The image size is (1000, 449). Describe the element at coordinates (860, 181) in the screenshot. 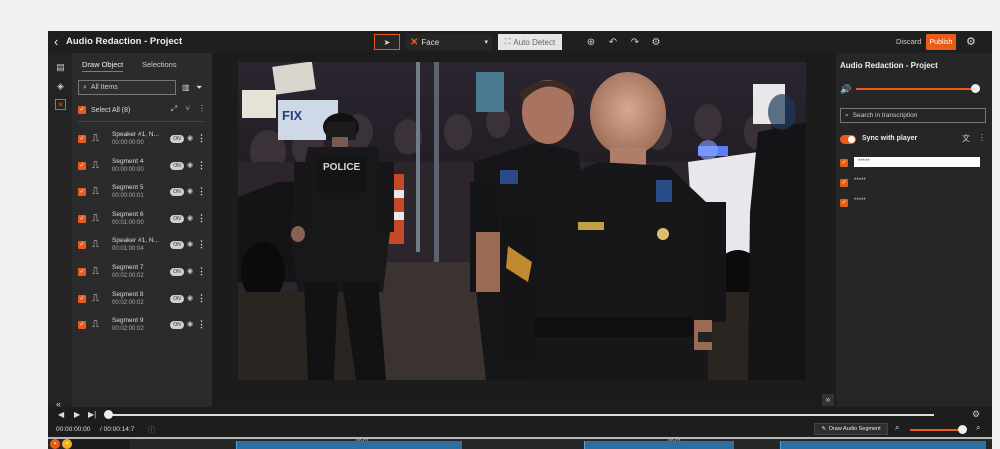

I see `transcript-word: *****` at that location.